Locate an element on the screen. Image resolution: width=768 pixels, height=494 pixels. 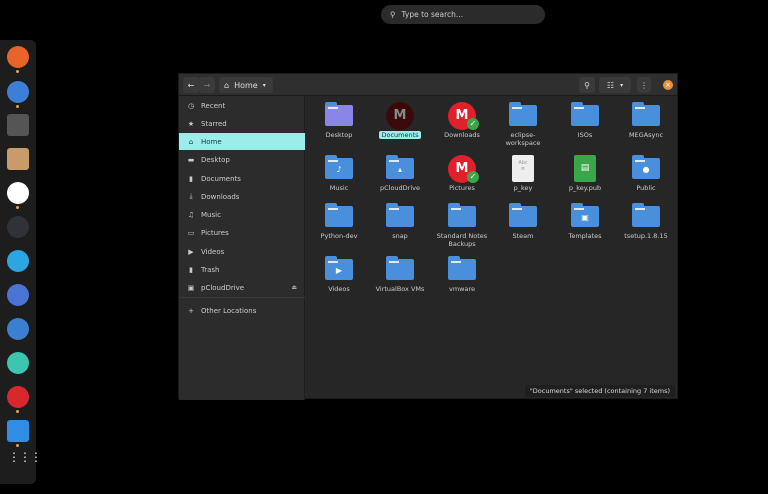
sidebar-item-recent: ◷ Recent is located at coordinates (242, 105).